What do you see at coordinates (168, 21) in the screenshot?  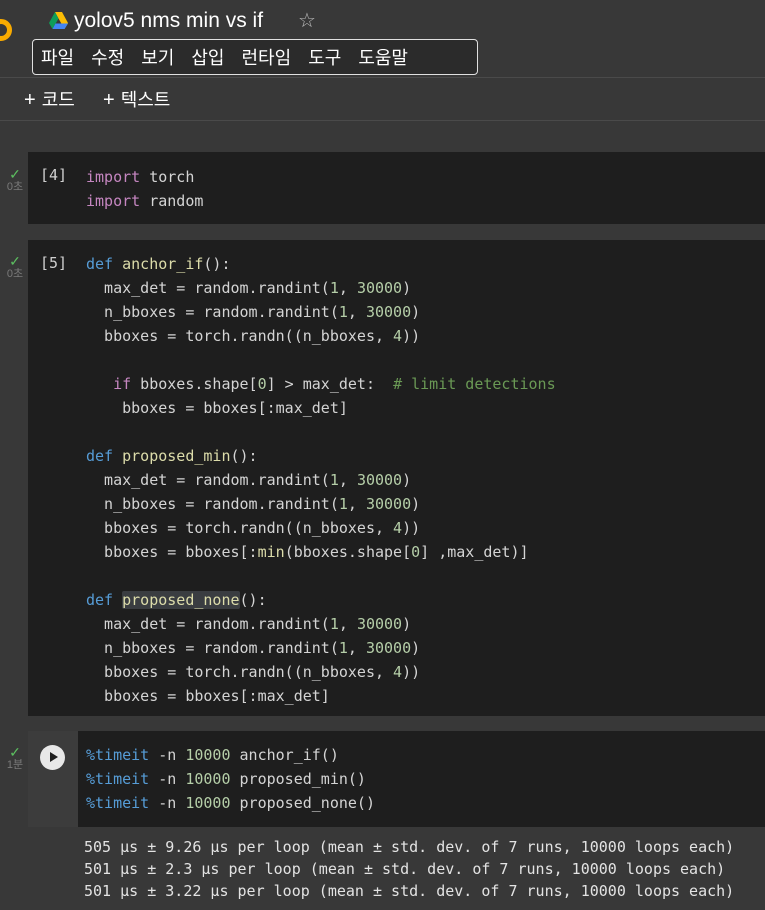 I see `notebook-title: yolov5 nms min vs if` at bounding box center [168, 21].